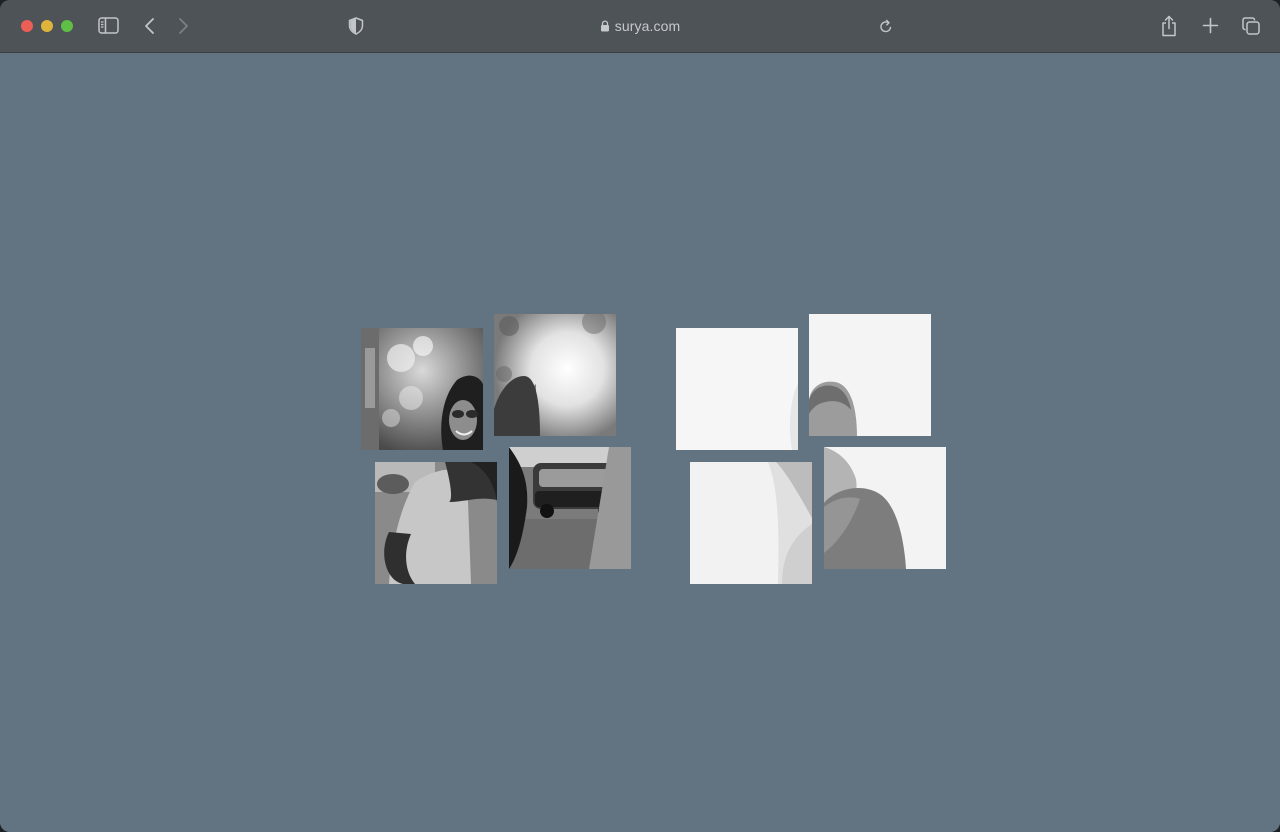 The height and width of the screenshot is (832, 1280). I want to click on chevron-left-icon, so click(150, 26).